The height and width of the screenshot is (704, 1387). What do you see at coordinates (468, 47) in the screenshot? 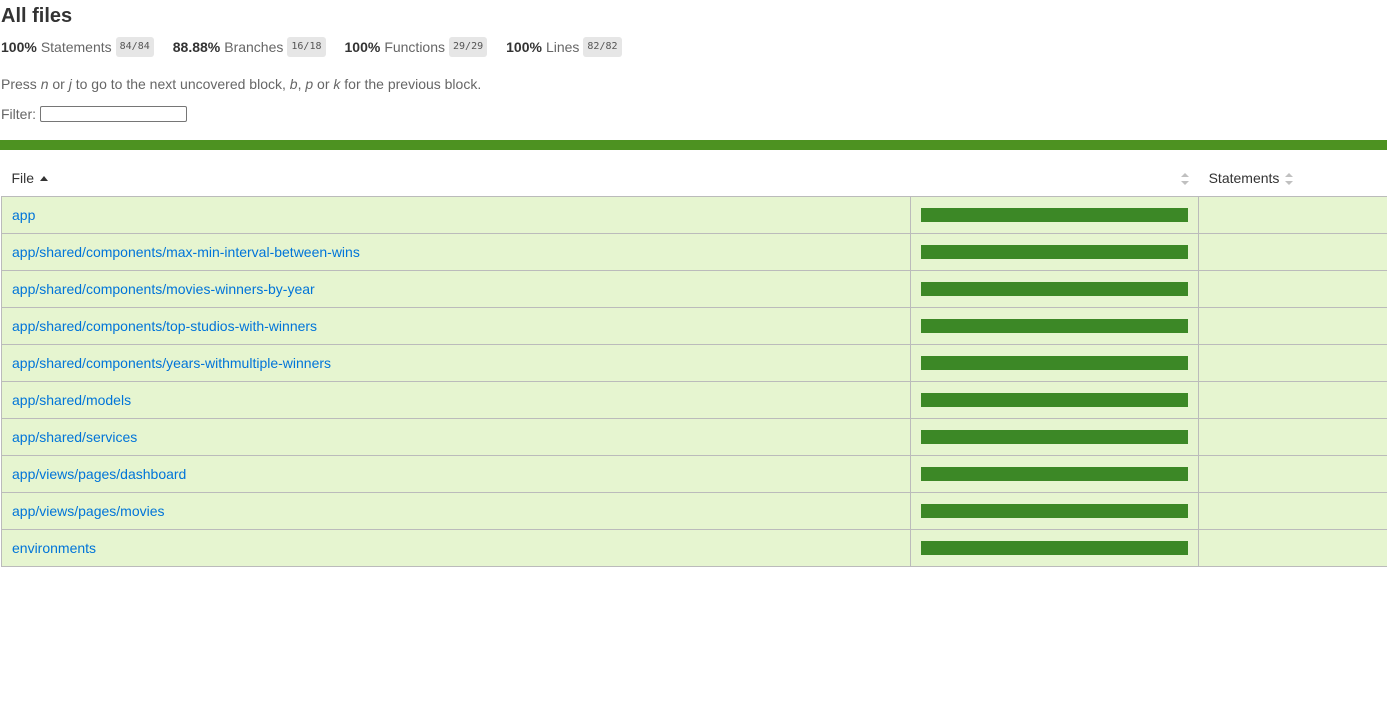
I see `functions-fraction: 29/29` at bounding box center [468, 47].